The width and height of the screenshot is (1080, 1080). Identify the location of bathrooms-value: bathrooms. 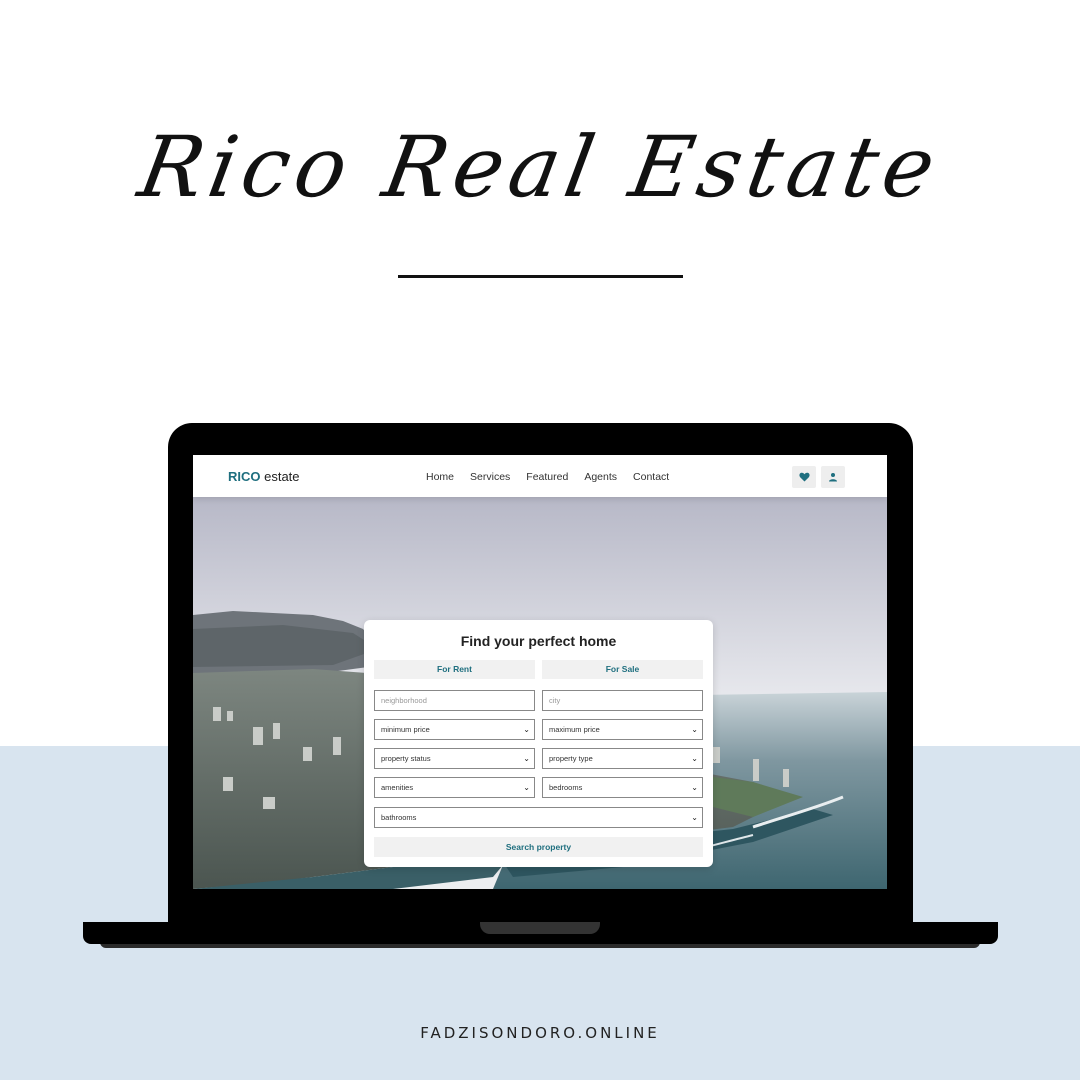
(399, 817).